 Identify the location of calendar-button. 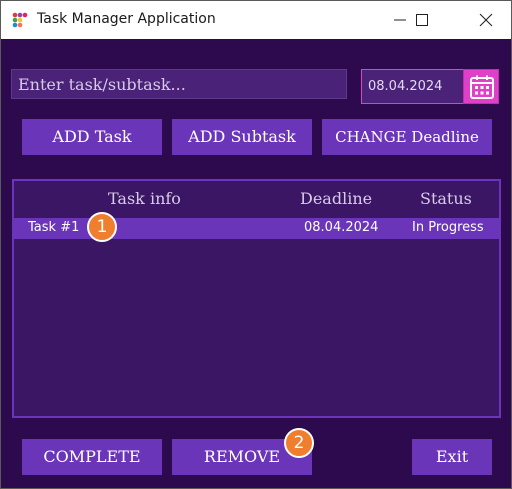
(481, 86).